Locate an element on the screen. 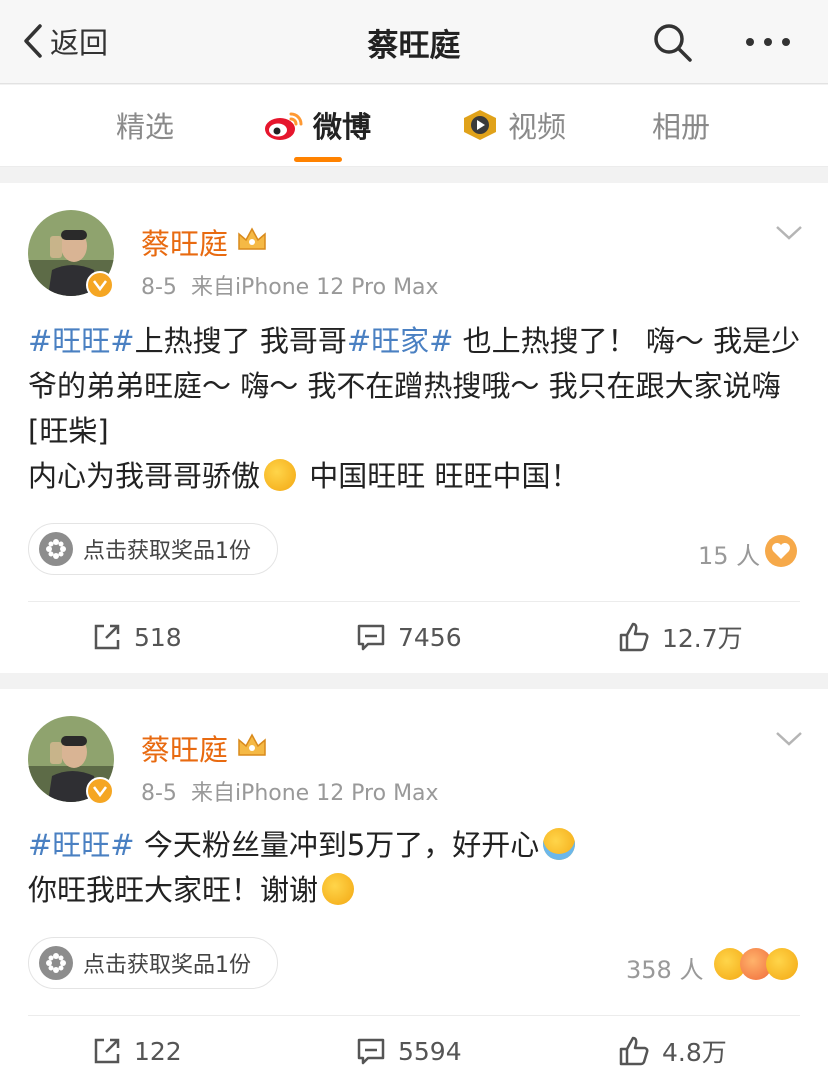 The height and width of the screenshot is (1090, 828). top-nav-bar: 返回 蔡旺庭 is located at coordinates (414, 42).